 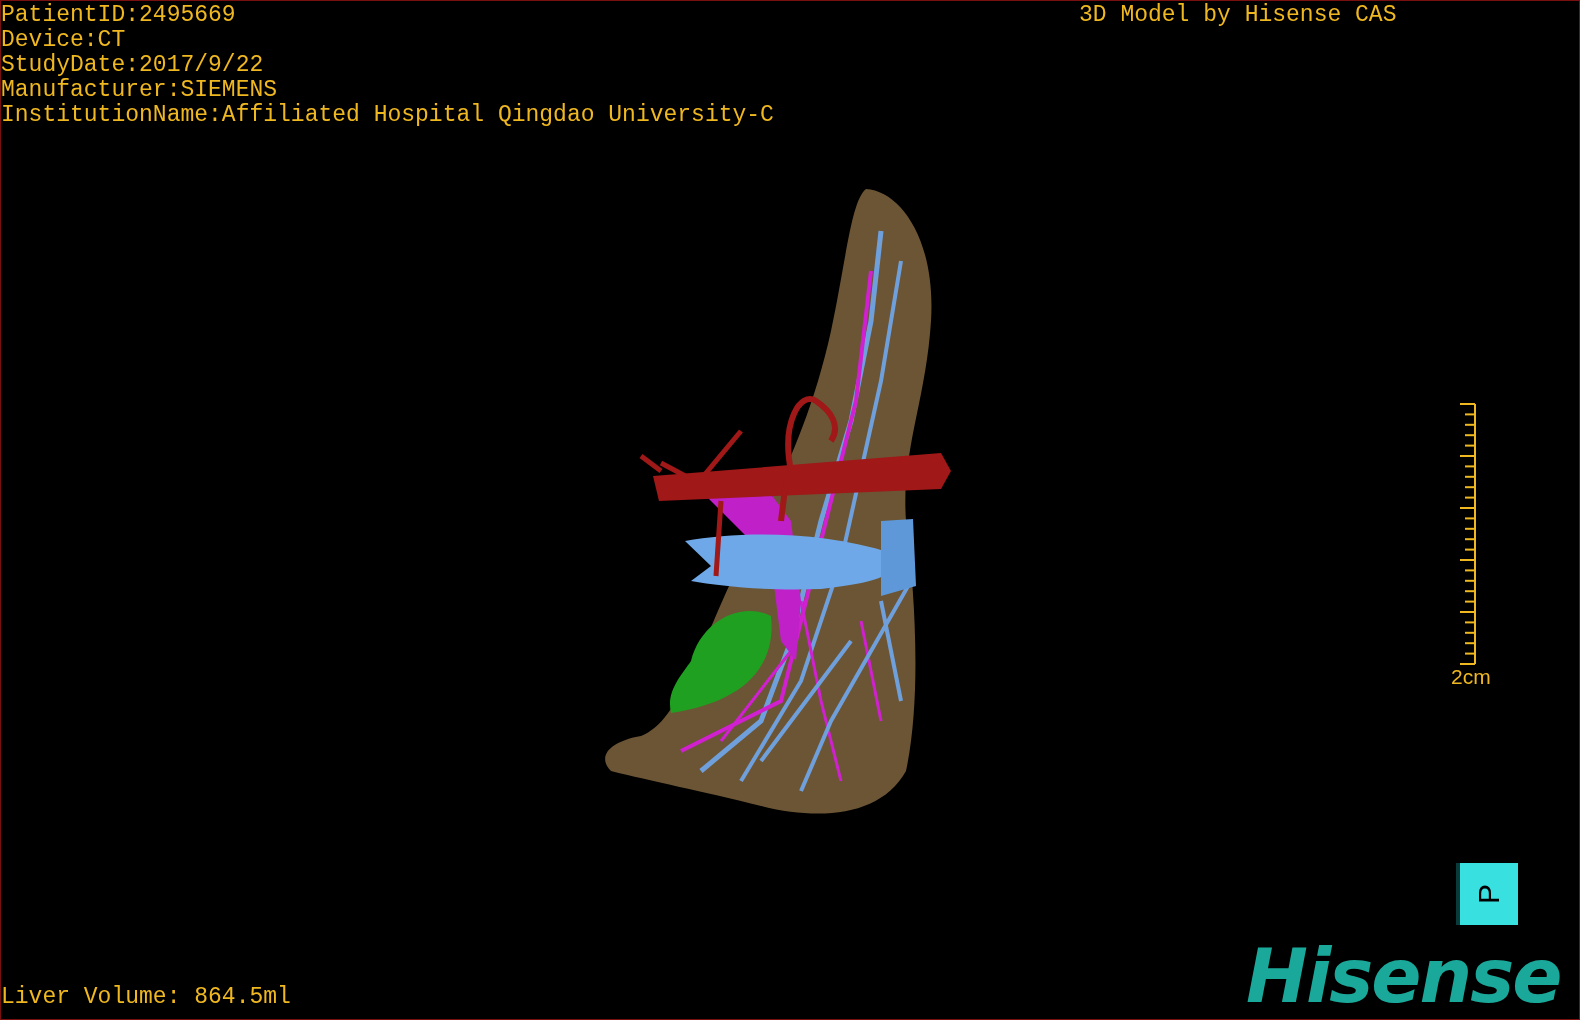 I want to click on scale-bar-label: 2cm, so click(x=1471, y=677).